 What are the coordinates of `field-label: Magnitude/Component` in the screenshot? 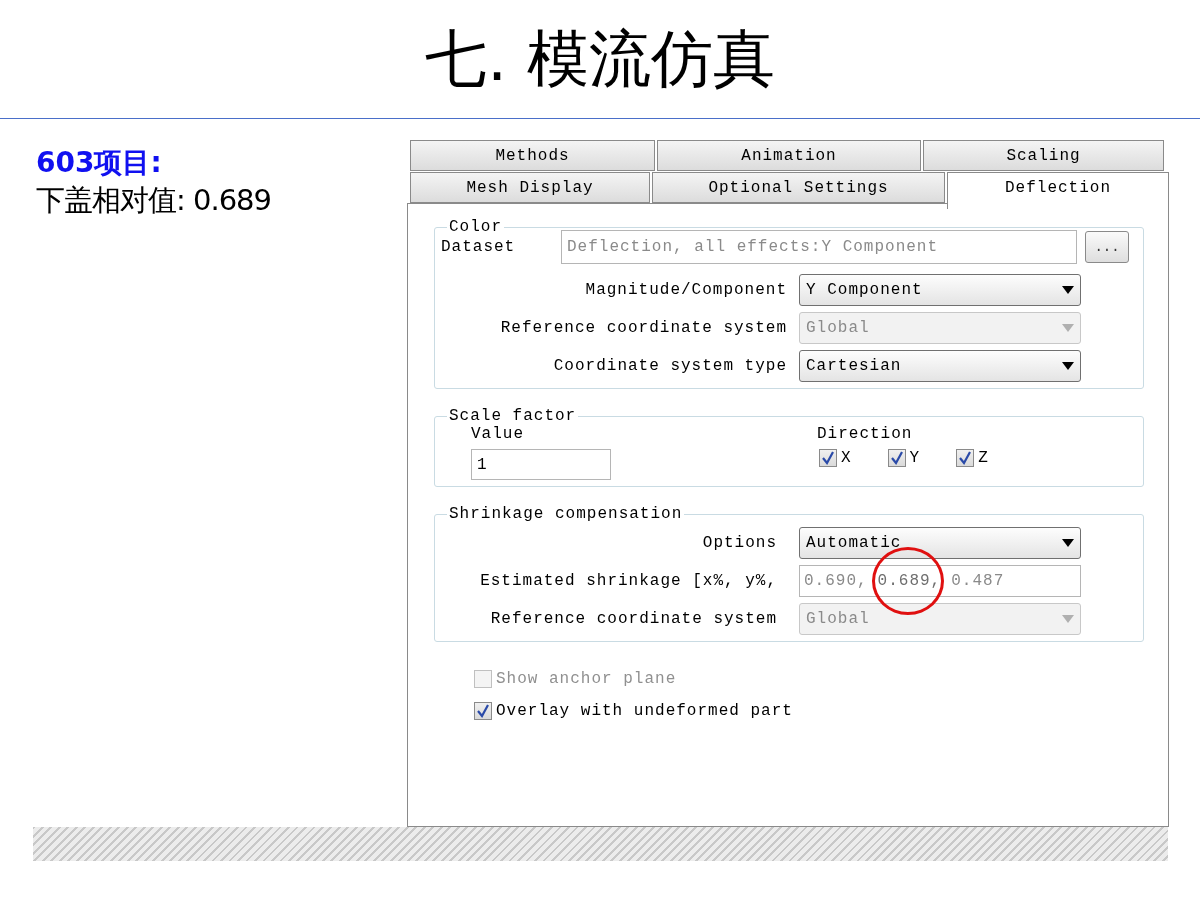 It's located at (685, 290).